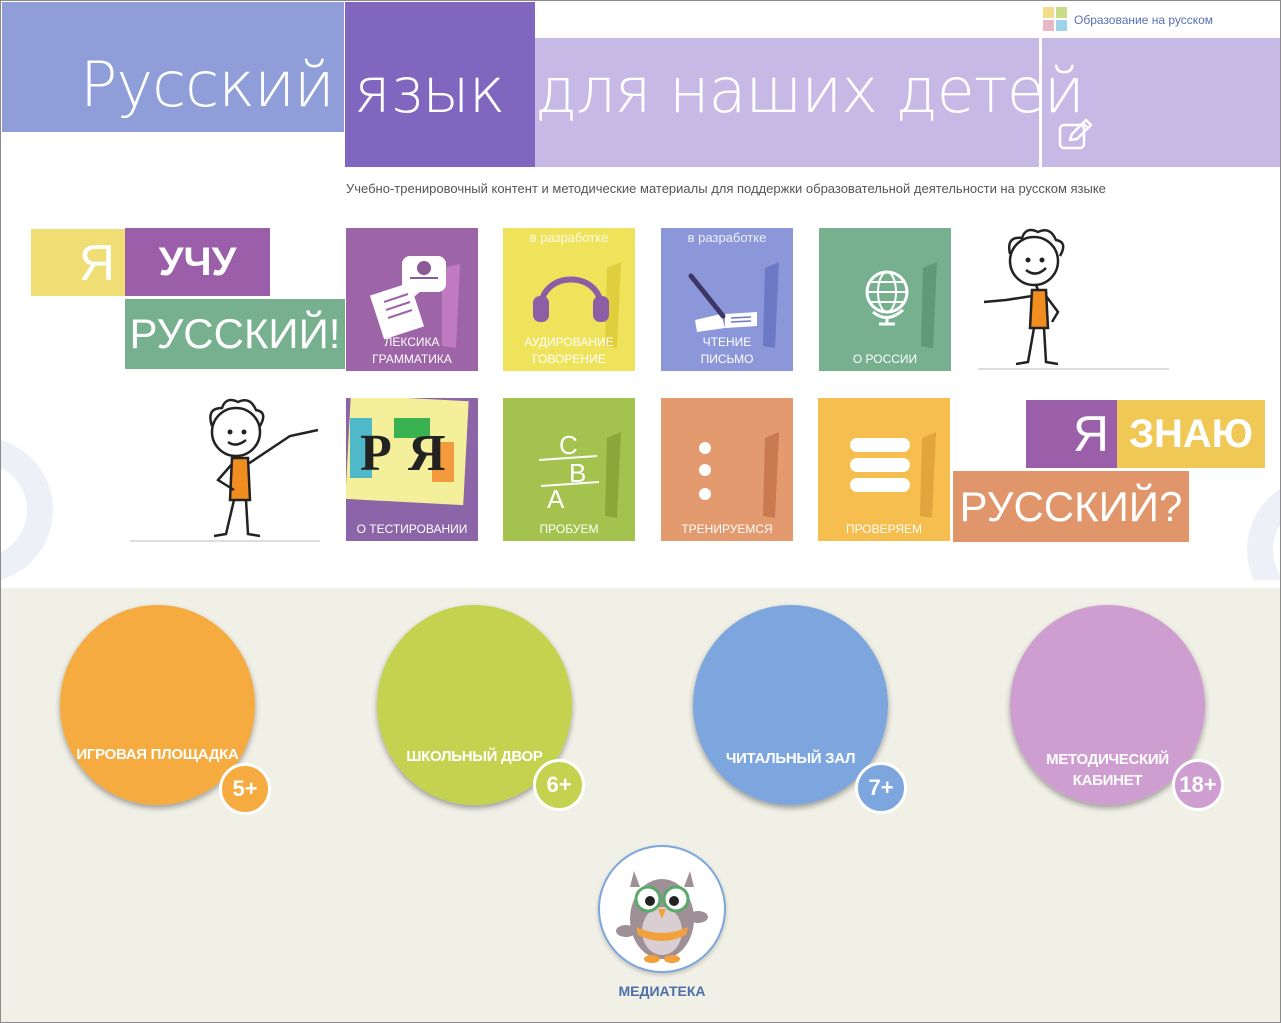  I want to click on svg-text: C, so click(568, 445).